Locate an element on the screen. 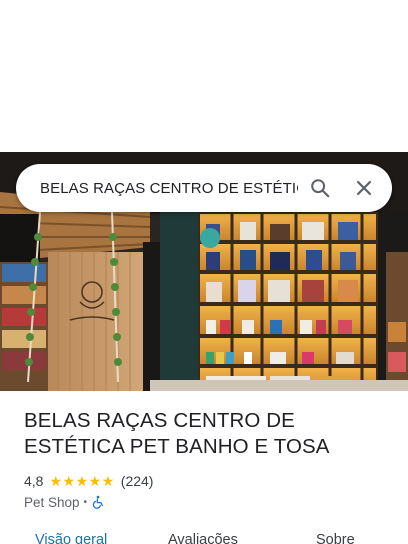 The height and width of the screenshot is (544, 408). tab-overview: Visão geral is located at coordinates (71, 538).